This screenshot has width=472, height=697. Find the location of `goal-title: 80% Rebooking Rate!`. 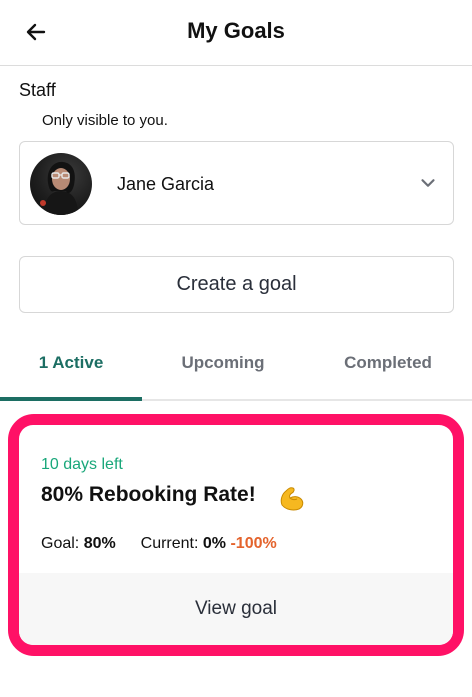

goal-title: 80% Rebooking Rate! is located at coordinates (148, 494).